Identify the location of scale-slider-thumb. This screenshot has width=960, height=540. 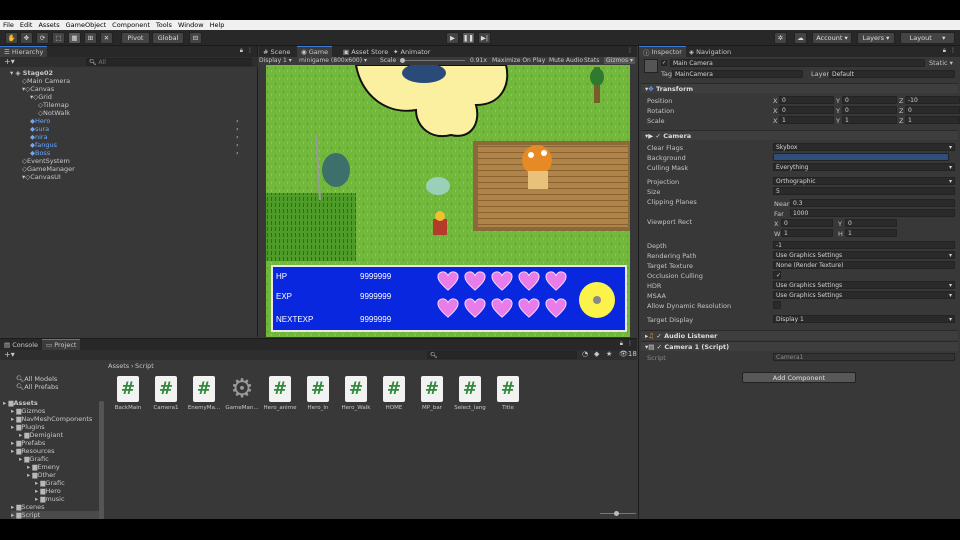
(402, 60).